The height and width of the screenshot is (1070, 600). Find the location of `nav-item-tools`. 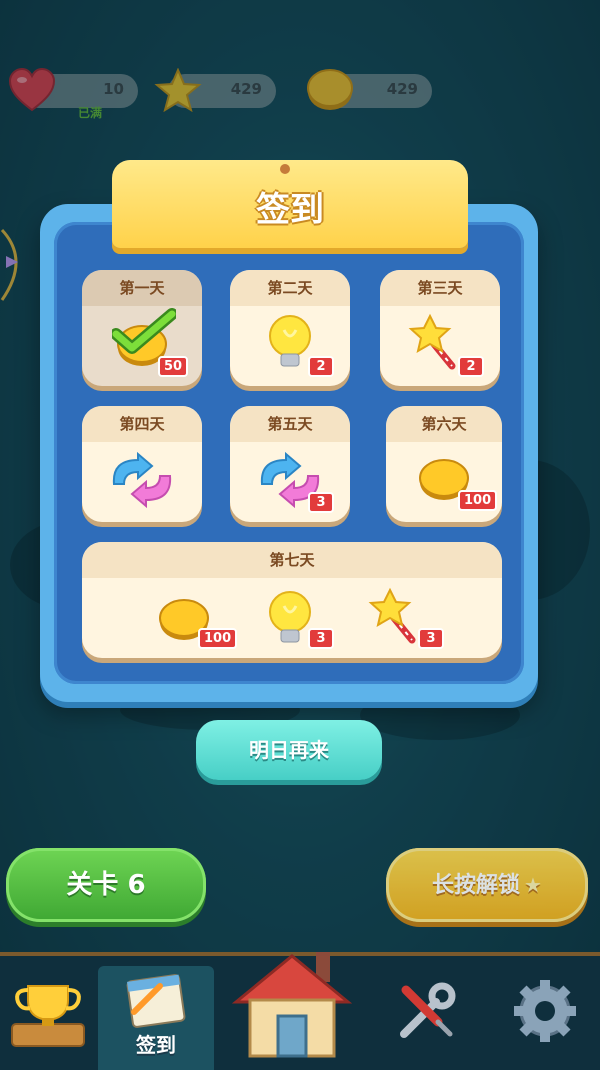

nav-item-tools is located at coordinates (424, 1018).